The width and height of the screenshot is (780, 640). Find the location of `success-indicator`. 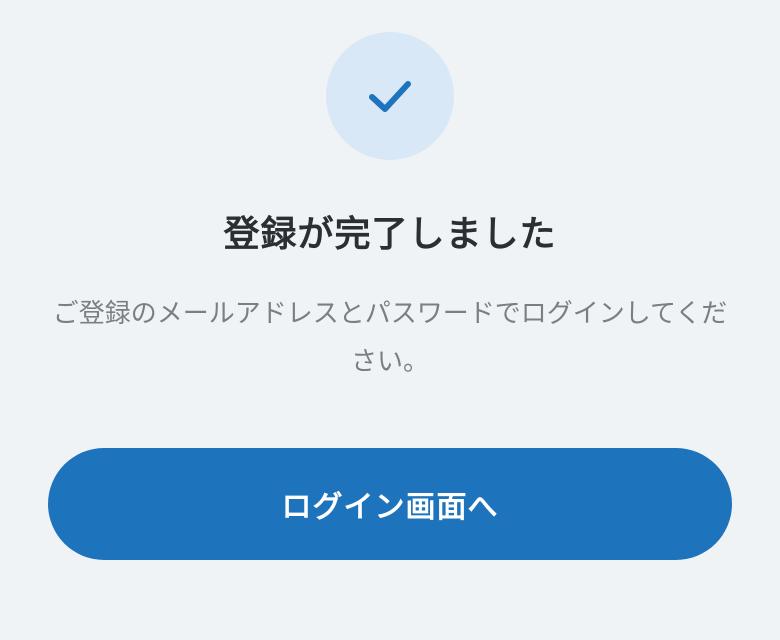

success-indicator is located at coordinates (390, 96).